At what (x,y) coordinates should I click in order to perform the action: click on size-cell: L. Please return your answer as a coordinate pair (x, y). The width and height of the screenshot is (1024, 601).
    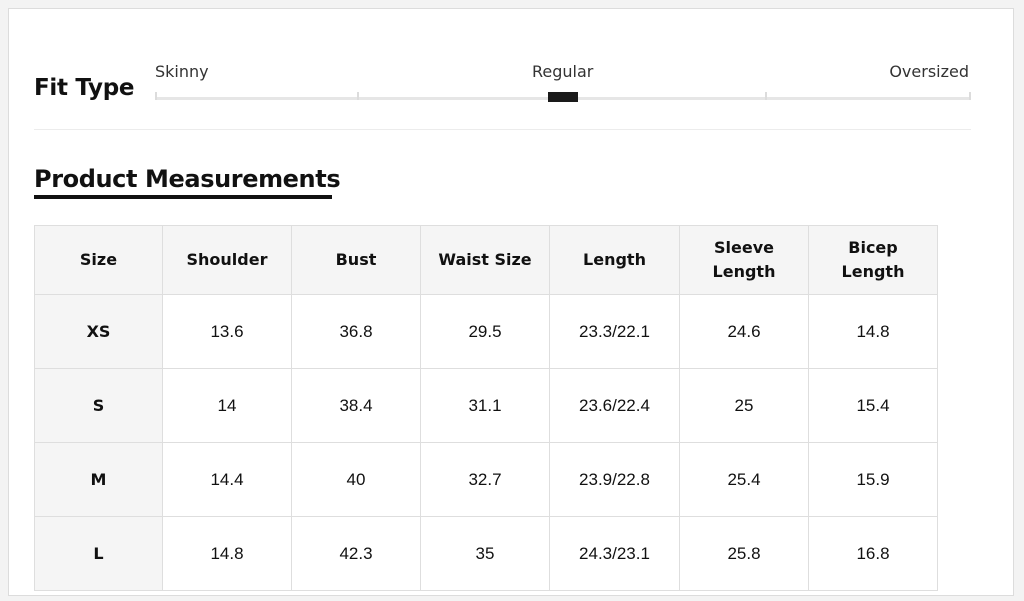
    Looking at the image, I should click on (98, 553).